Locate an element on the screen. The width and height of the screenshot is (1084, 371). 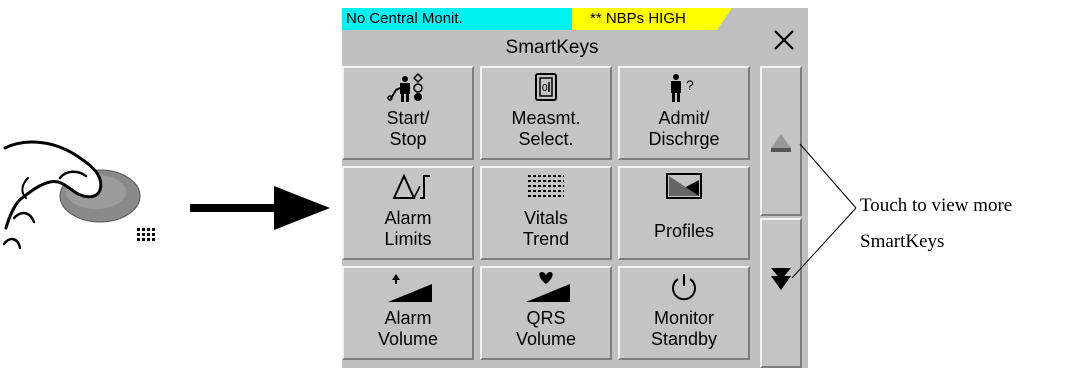
status-central-monitor: No Central Monit. is located at coordinates (457, 19).